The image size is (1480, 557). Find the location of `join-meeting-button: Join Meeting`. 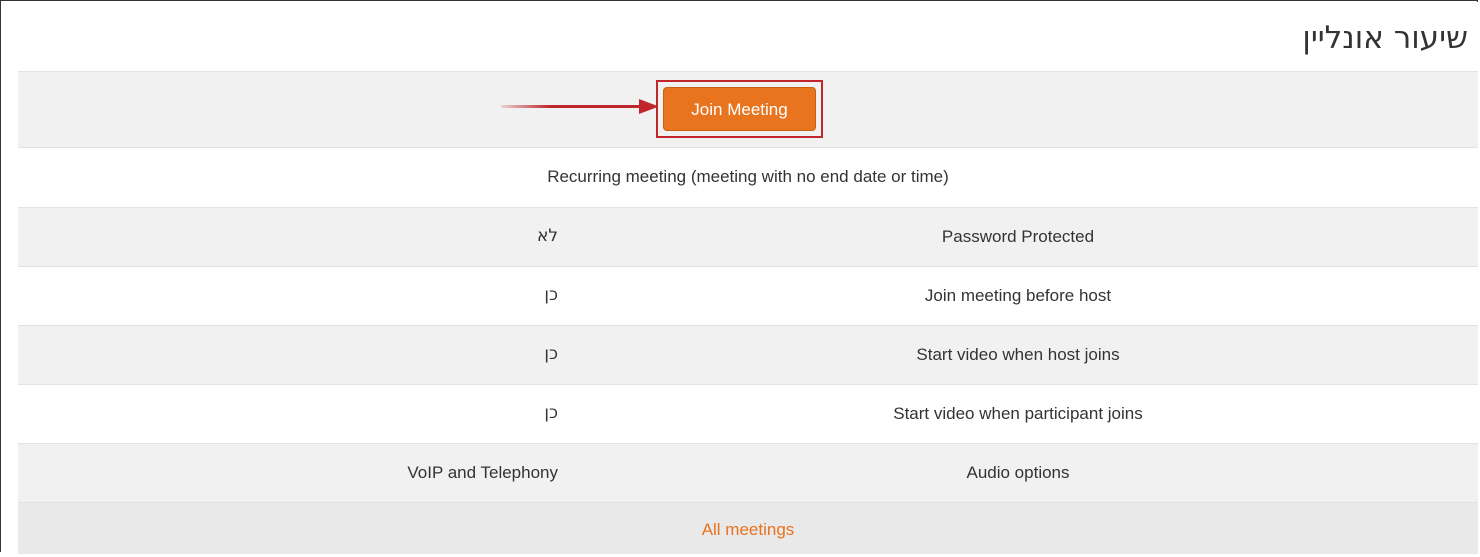

join-meeting-button: Join Meeting is located at coordinates (739, 109).